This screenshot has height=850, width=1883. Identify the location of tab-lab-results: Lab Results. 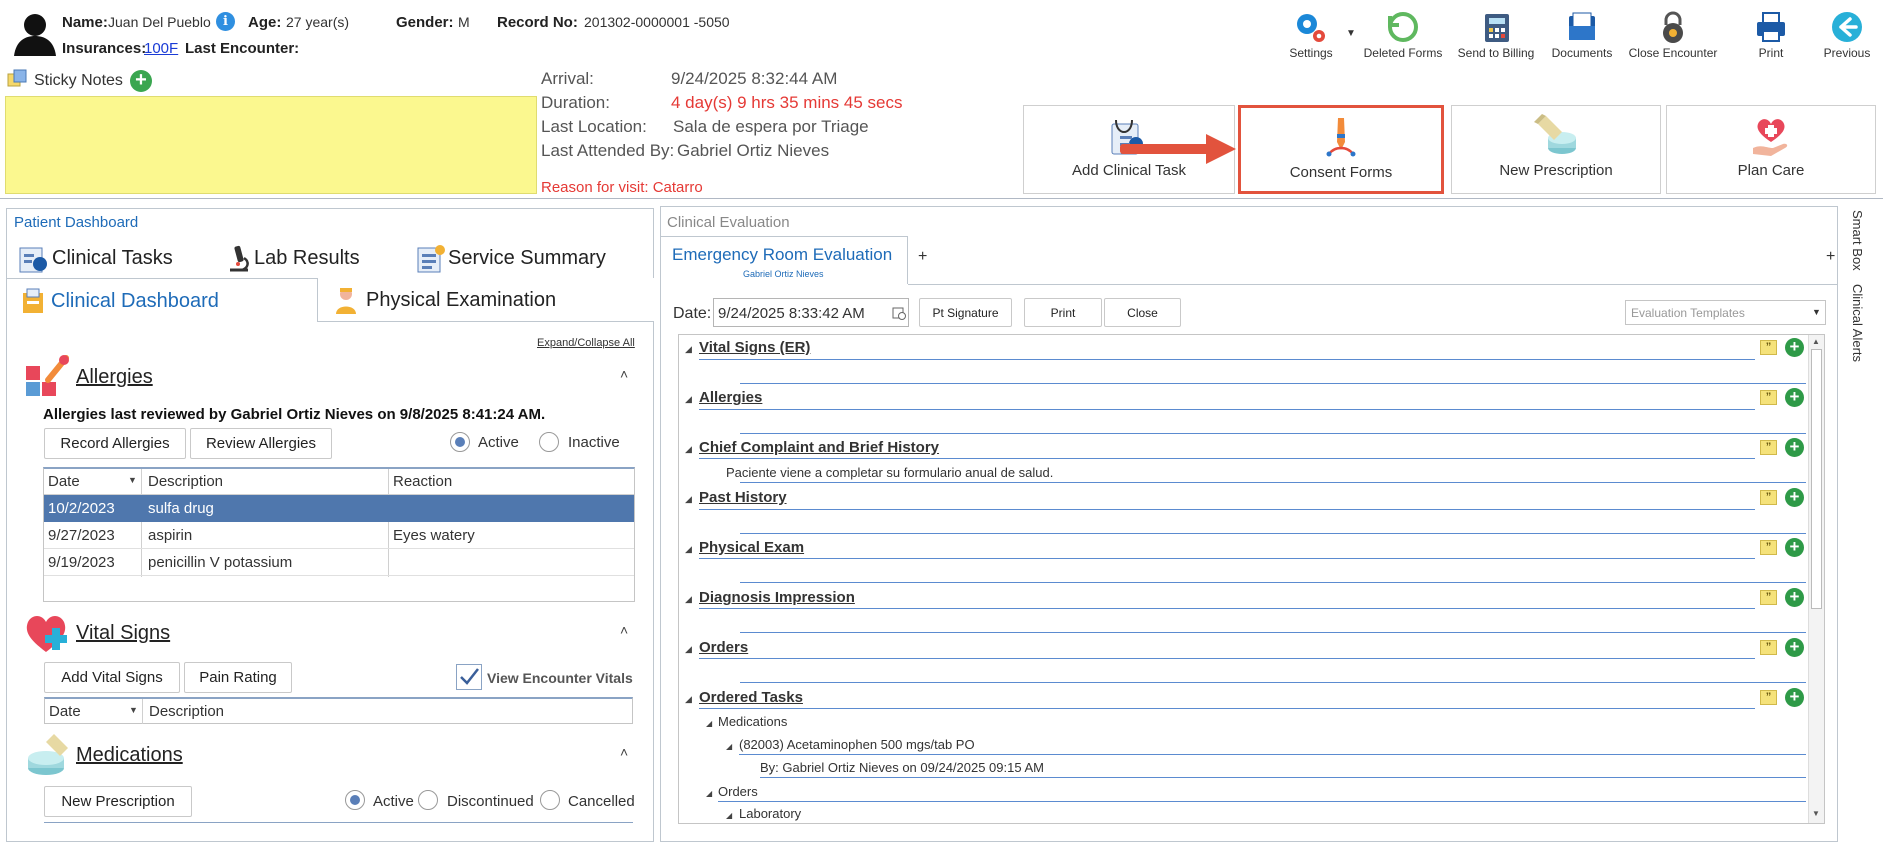
(306, 259).